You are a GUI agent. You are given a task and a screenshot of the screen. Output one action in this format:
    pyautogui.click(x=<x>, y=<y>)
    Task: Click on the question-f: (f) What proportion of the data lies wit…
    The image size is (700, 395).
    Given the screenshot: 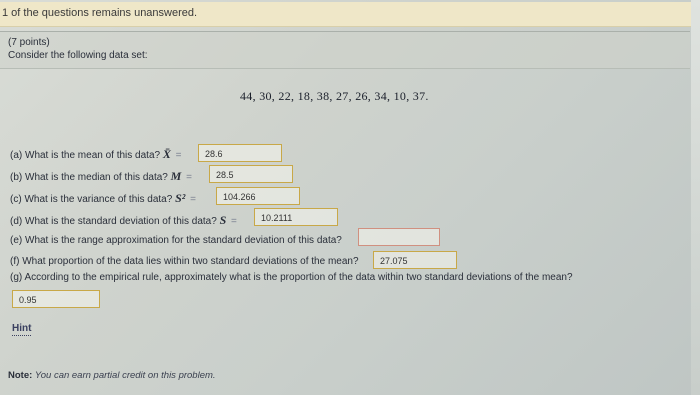 What is the action you would take?
    pyautogui.click(x=184, y=261)
    